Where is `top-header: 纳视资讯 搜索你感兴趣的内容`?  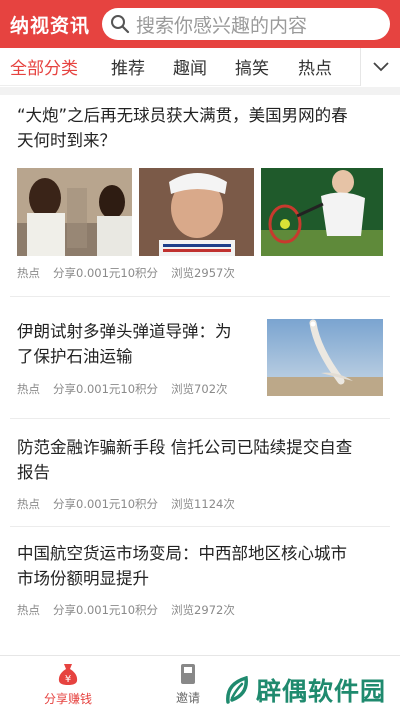 top-header: 纳视资讯 搜索你感兴趣的内容 is located at coordinates (200, 24).